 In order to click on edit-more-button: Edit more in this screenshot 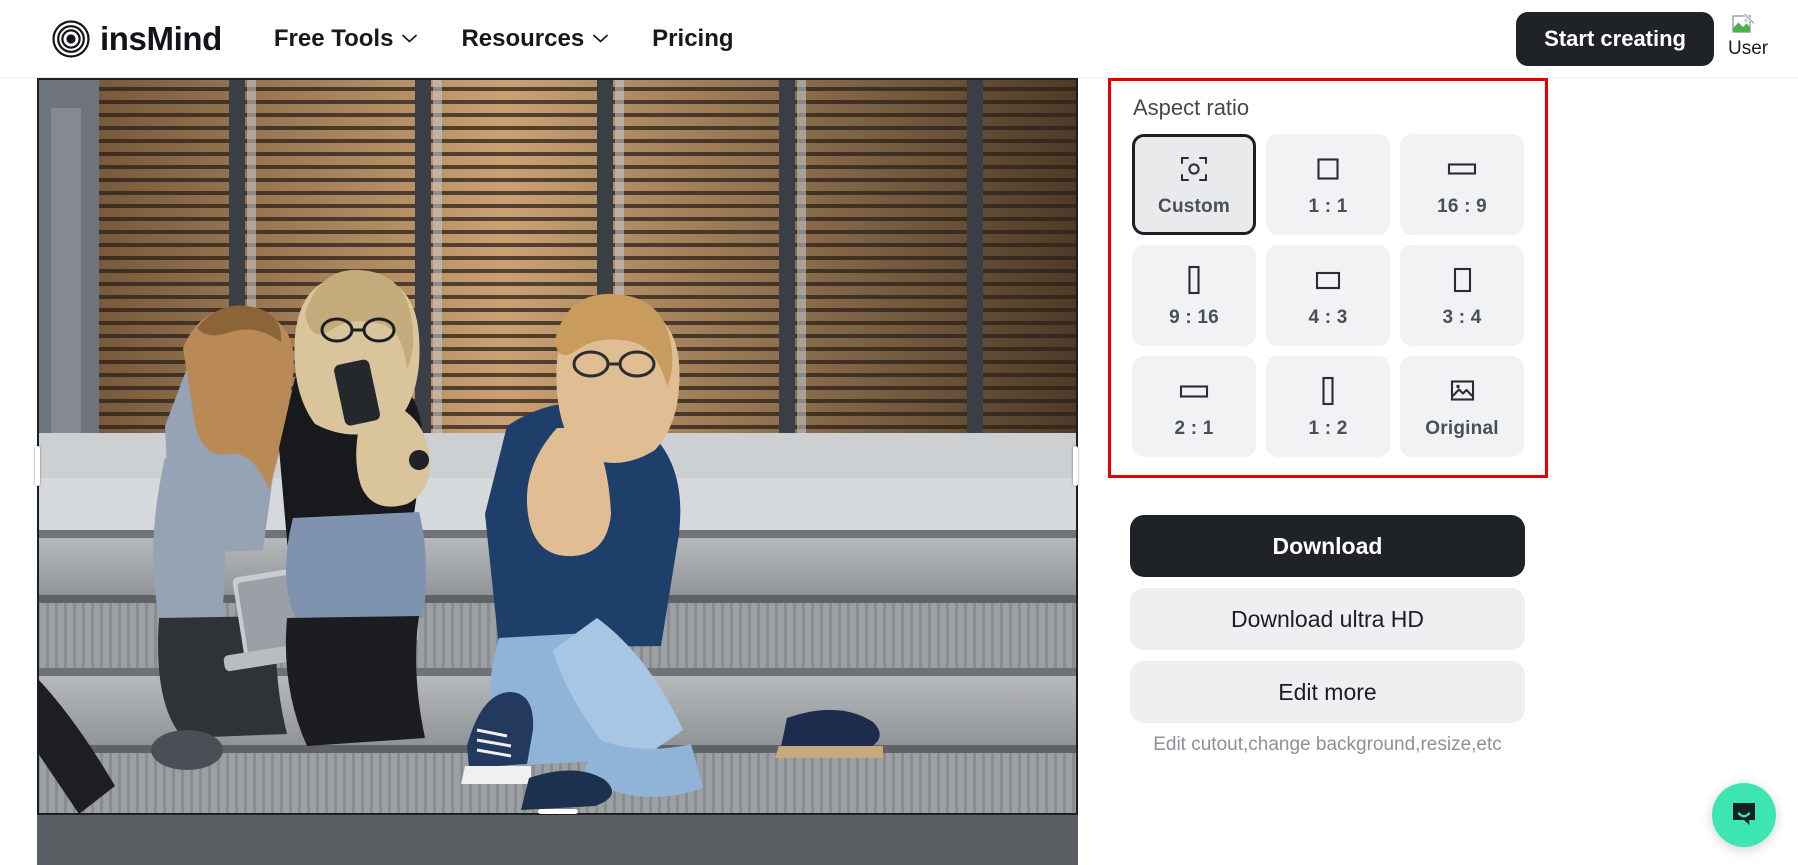, I will do `click(1327, 692)`.